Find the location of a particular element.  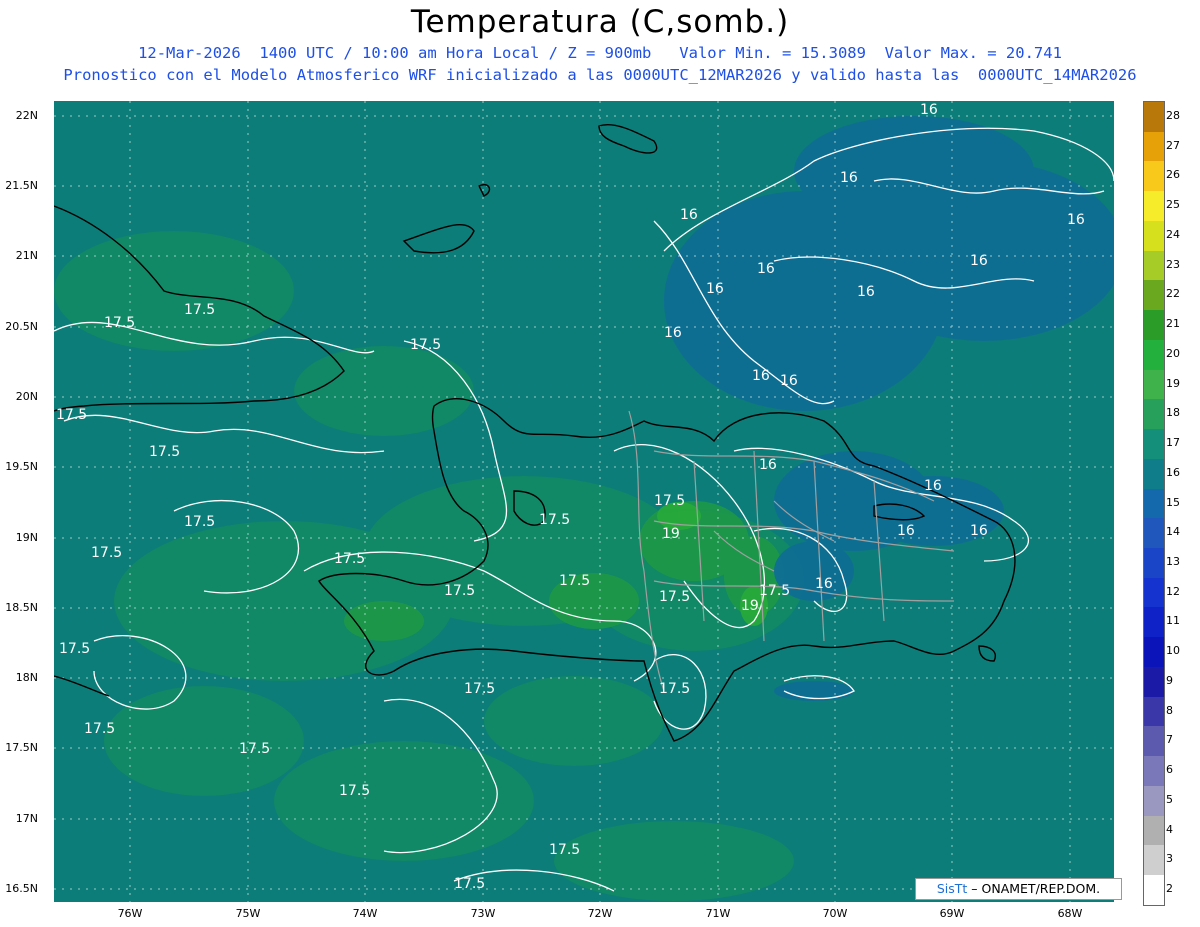

color-scale-label: 2 is located at coordinates (1169, 889).